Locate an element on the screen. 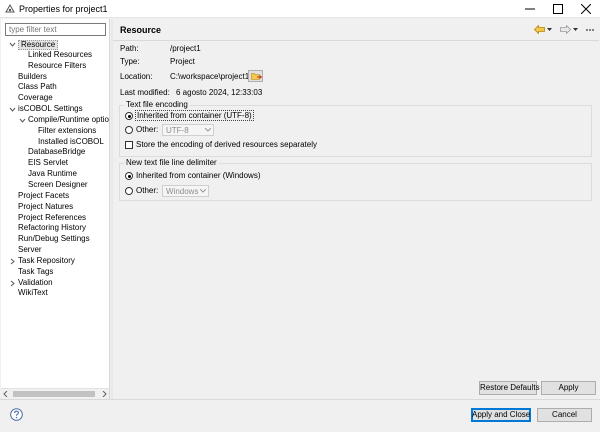 The width and height of the screenshot is (600, 432). help-icon is located at coordinates (16, 414).